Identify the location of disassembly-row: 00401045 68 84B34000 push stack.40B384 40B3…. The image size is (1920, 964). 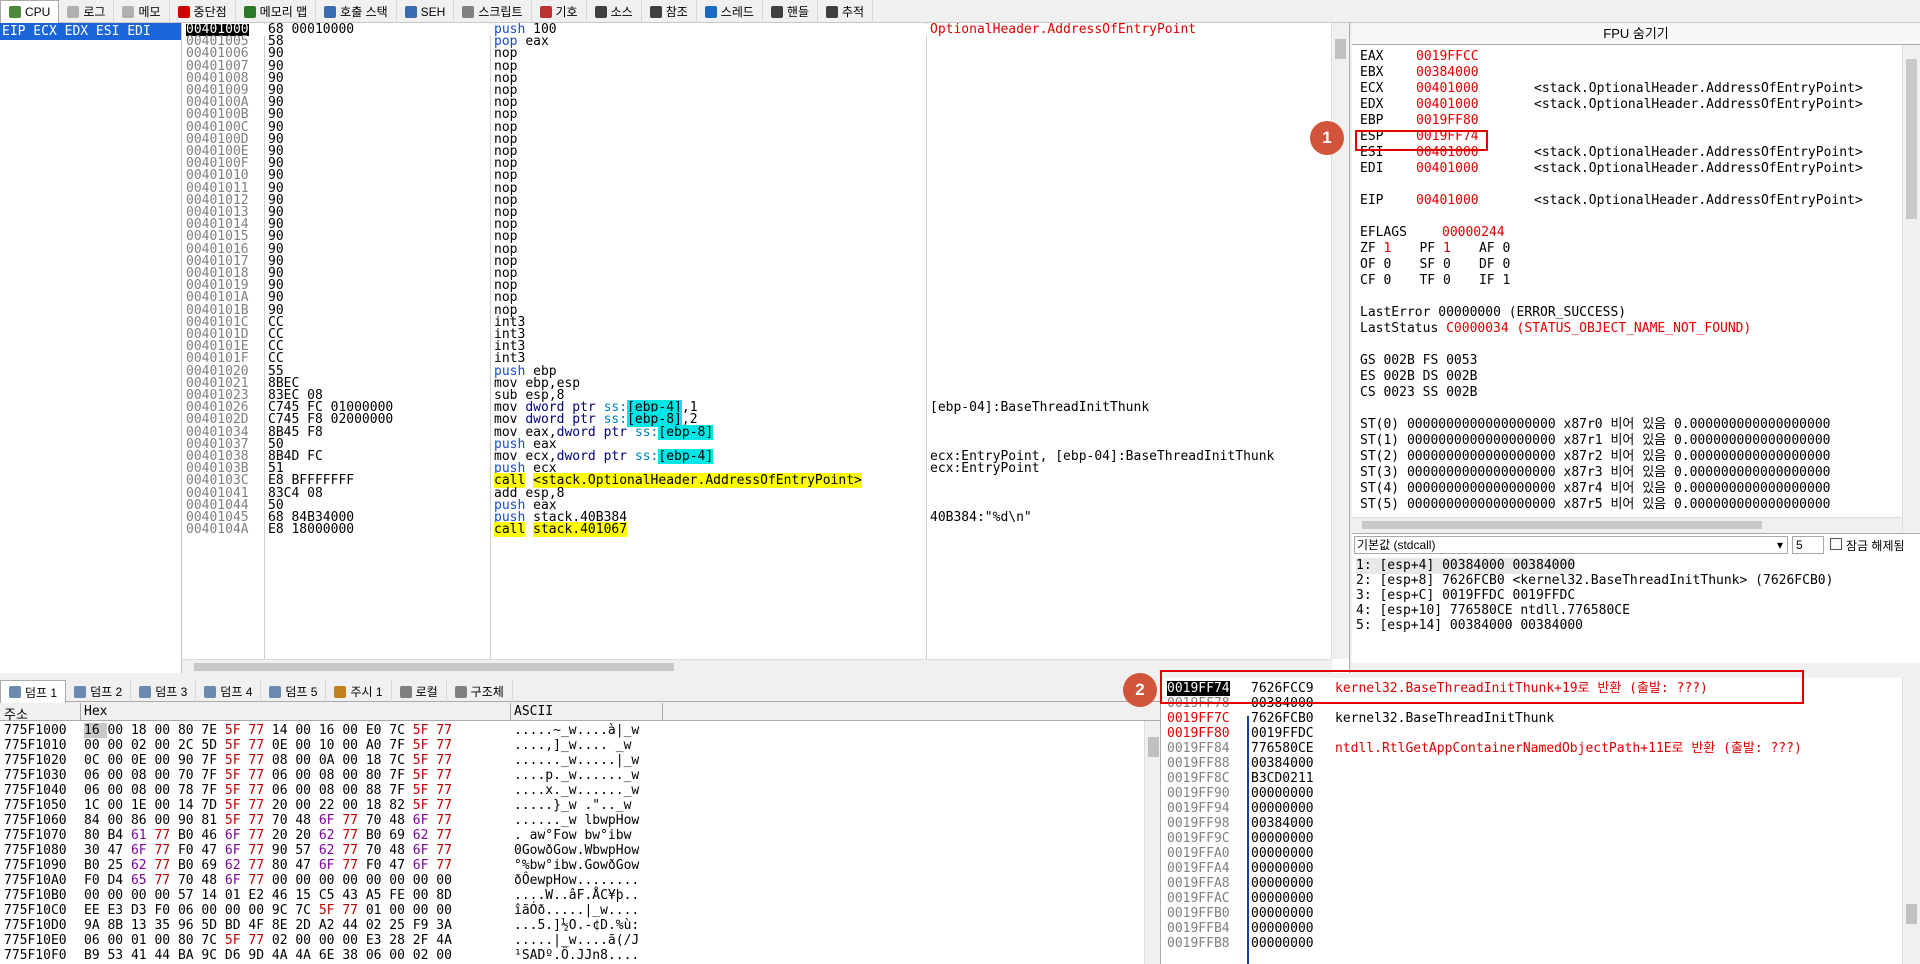
(756, 517).